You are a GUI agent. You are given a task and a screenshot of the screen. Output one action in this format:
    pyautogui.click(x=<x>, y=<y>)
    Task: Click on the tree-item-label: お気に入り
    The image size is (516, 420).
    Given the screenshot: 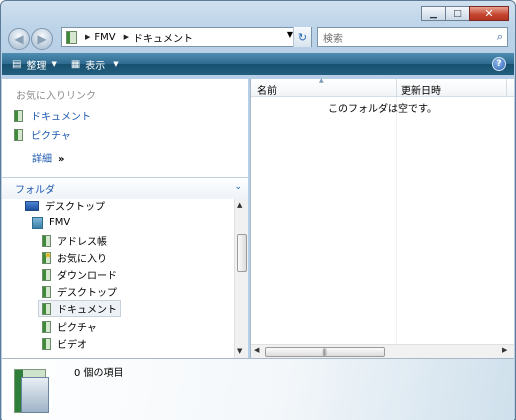 What is the action you would take?
    pyautogui.click(x=82, y=259)
    